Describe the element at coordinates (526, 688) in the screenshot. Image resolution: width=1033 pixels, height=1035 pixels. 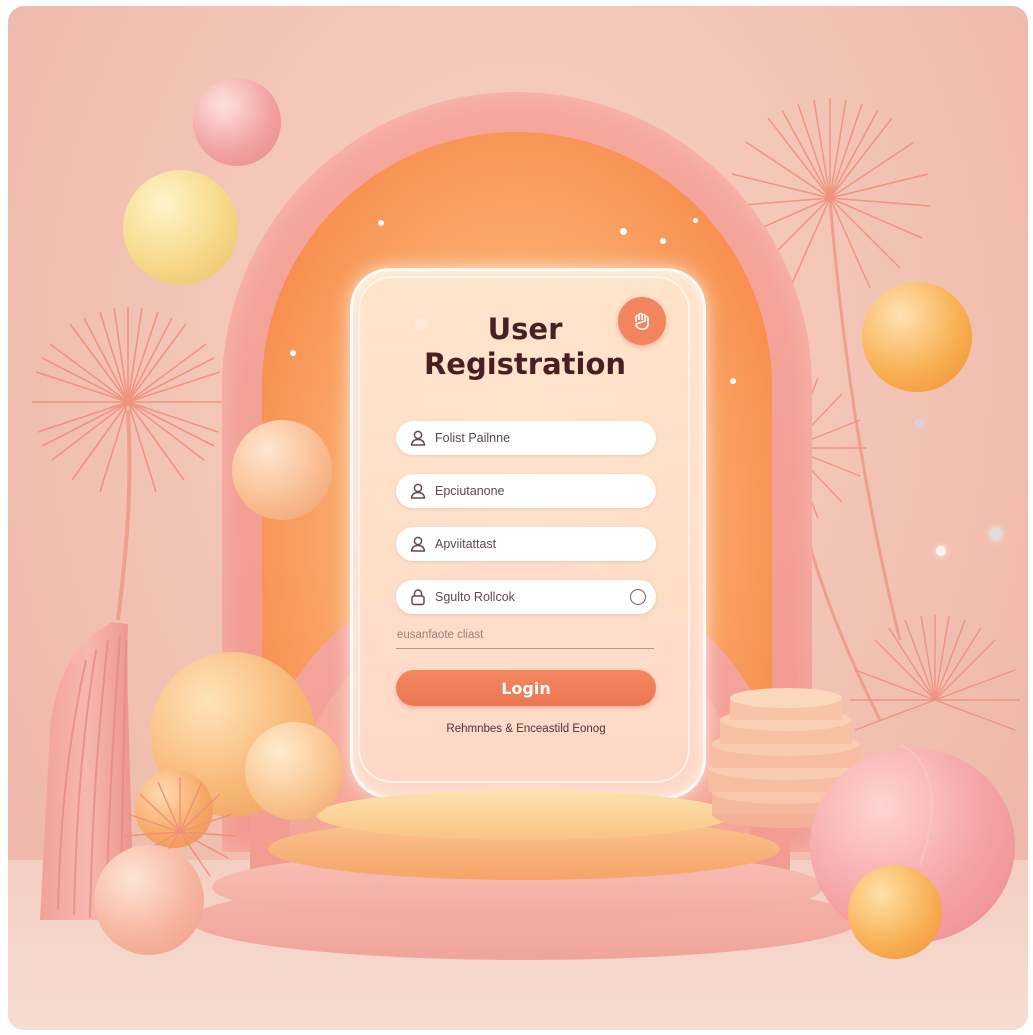
I see `login-button: Login` at that location.